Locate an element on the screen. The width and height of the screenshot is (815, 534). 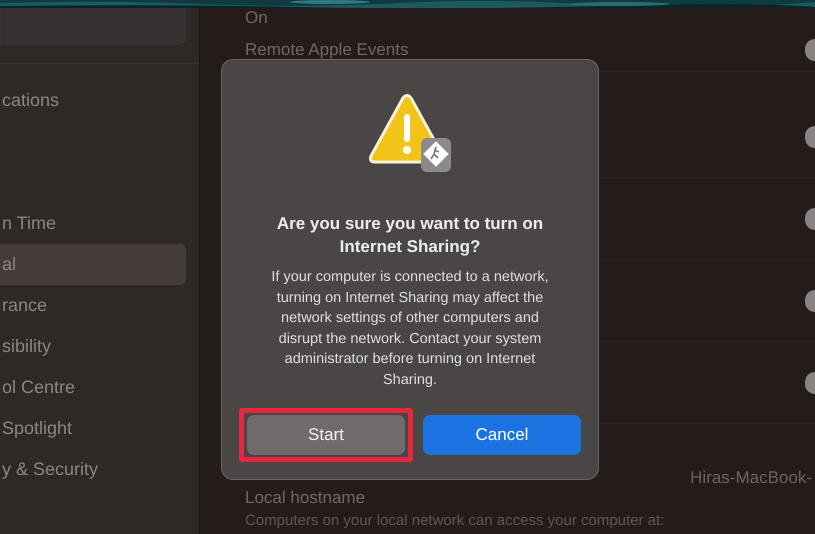
description-text: Computers on your local network can access your computer at: is located at coordinates (455, 521).